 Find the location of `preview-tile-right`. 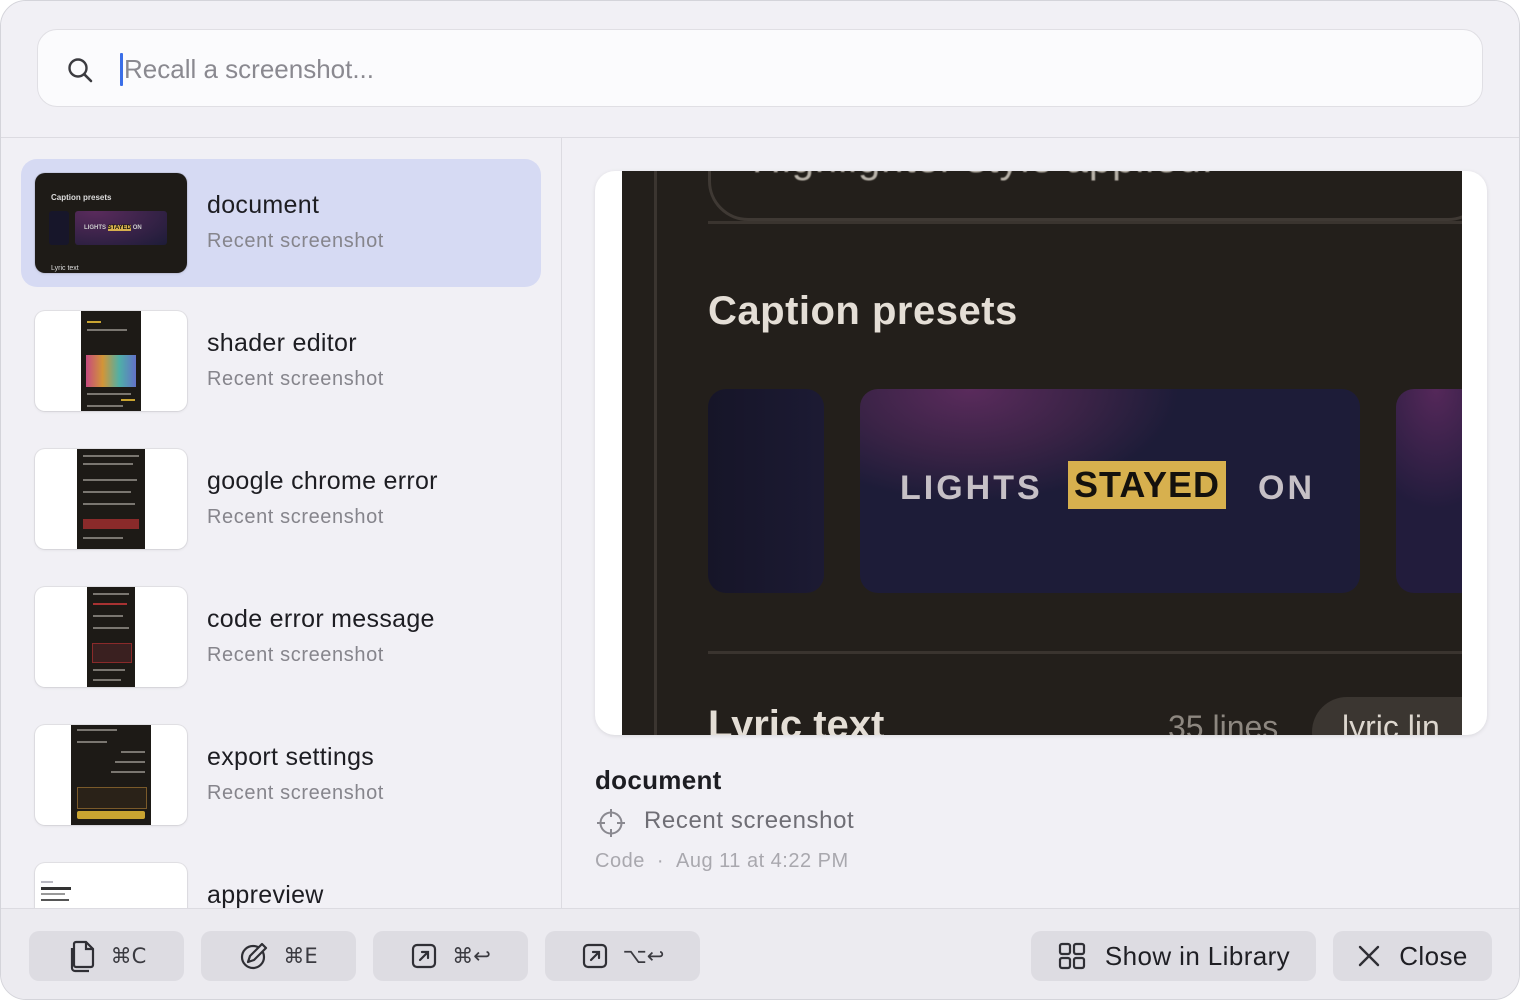

preview-tile-right is located at coordinates (1429, 491).